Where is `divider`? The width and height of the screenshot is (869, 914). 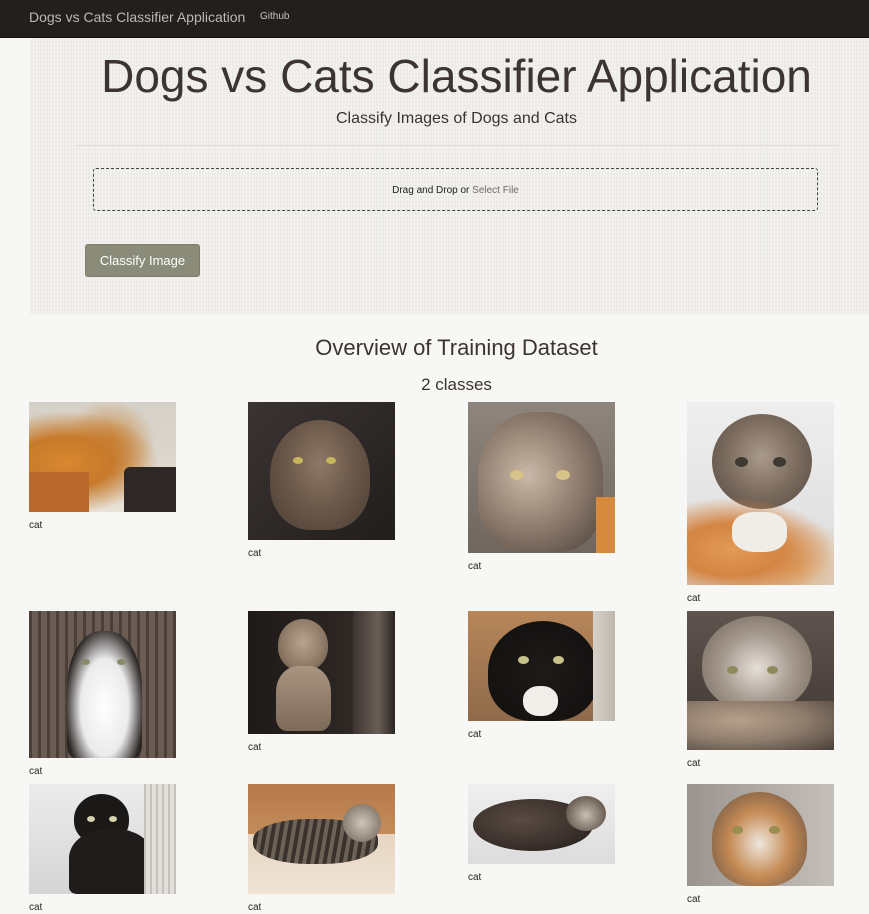 divider is located at coordinates (458, 145).